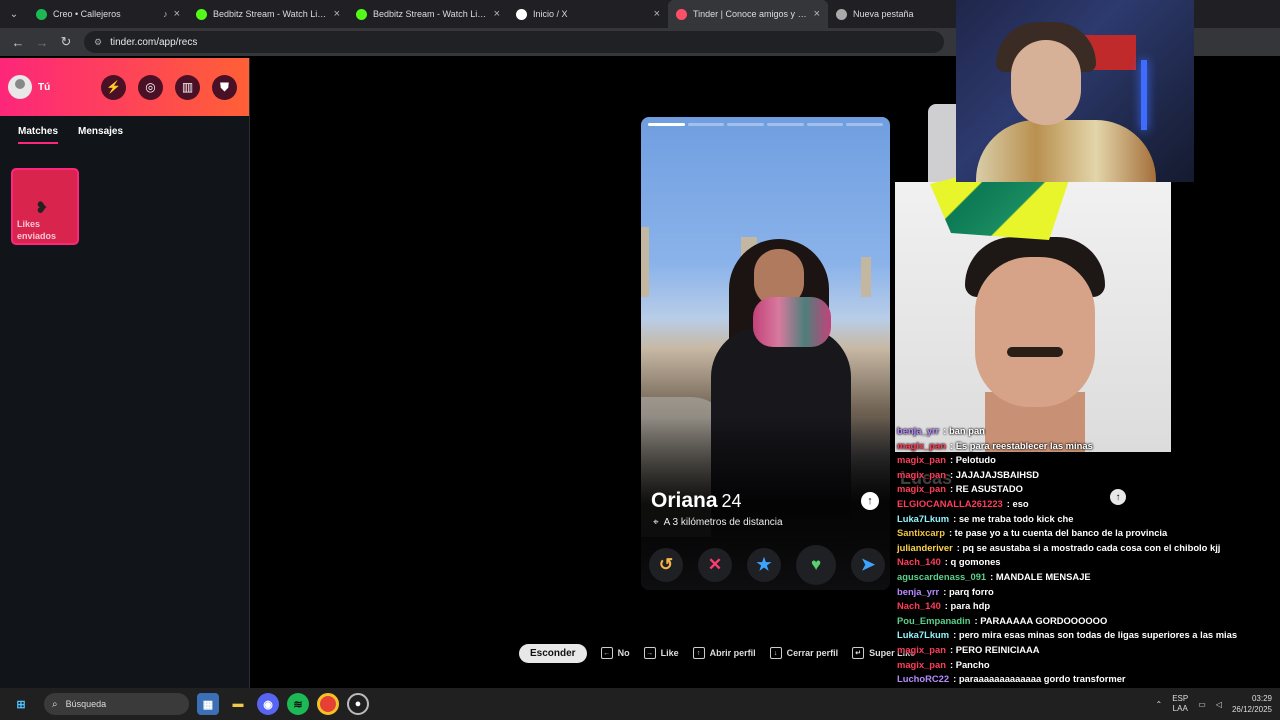  What do you see at coordinates (732, 653) in the screenshot?
I see `shortcut-open-label: Abrir perfil` at bounding box center [732, 653].